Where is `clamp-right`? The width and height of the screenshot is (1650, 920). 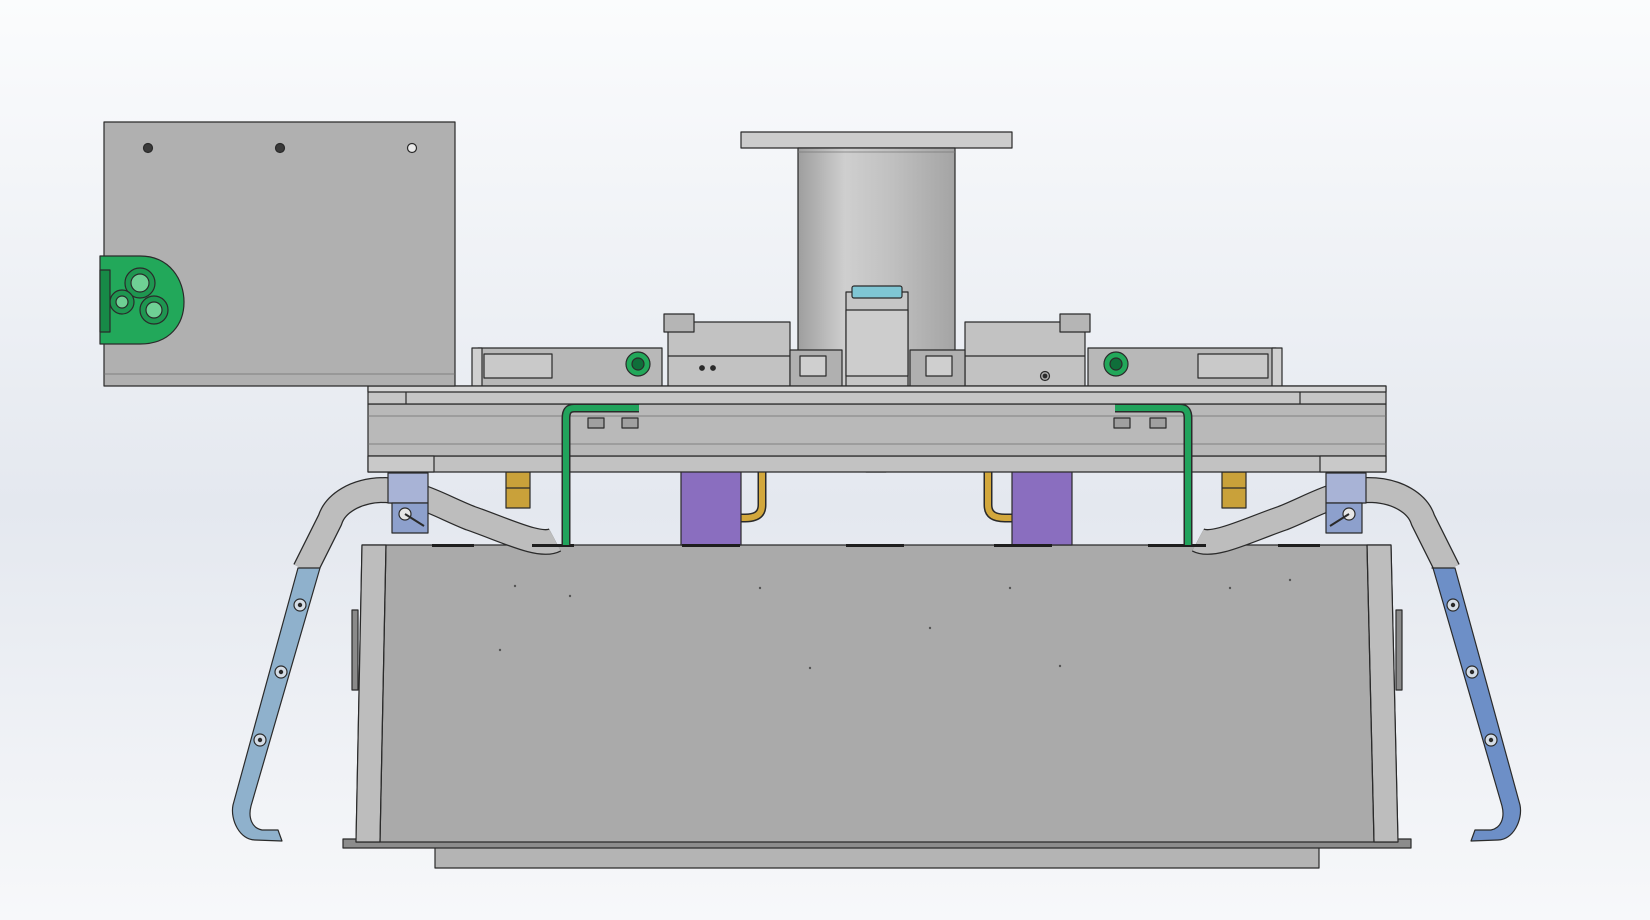 clamp-right is located at coordinates (1346, 503).